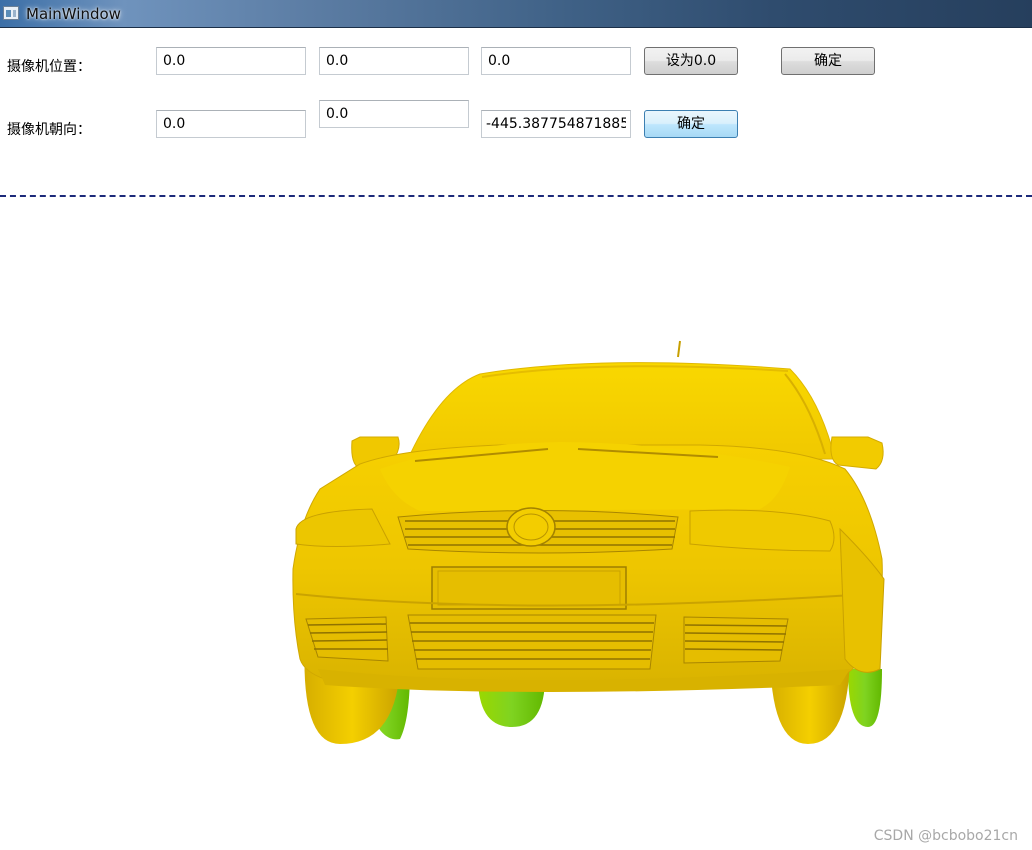 The width and height of the screenshot is (1032, 850). What do you see at coordinates (73, 14) in the screenshot?
I see `window-title: MainWindow` at bounding box center [73, 14].